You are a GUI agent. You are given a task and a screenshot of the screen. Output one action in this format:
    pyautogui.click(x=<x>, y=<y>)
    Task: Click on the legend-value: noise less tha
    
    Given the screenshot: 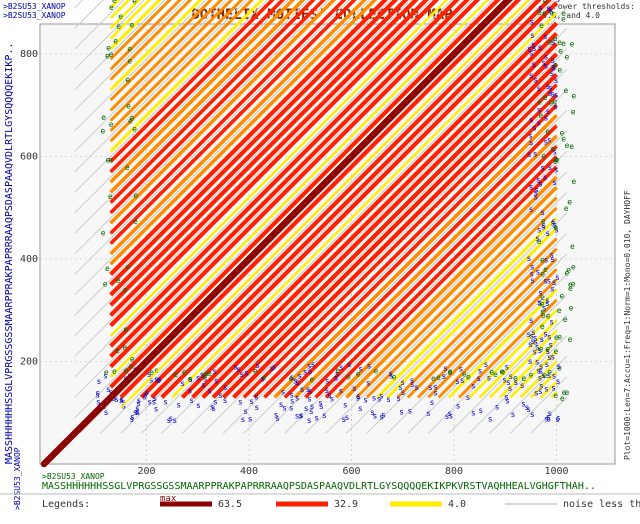 What is the action you would take?
    pyautogui.click(x=601, y=504)
    